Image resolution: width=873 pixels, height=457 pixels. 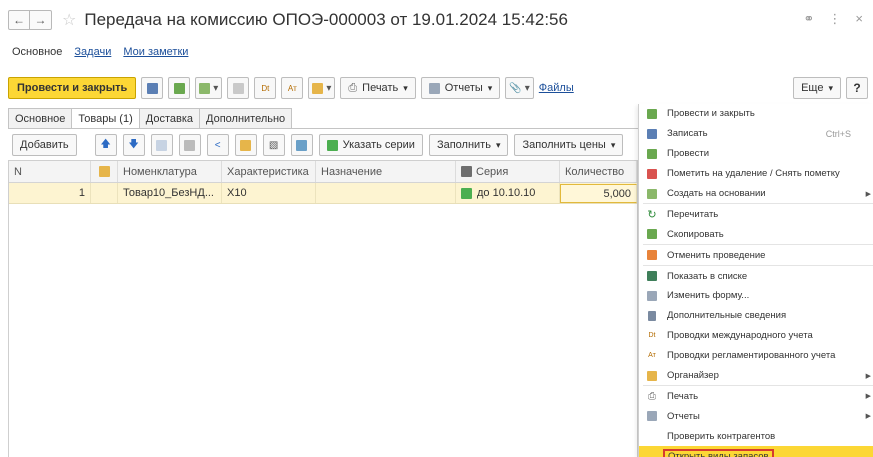 I want to click on create-based-icon, so click(x=205, y=88).